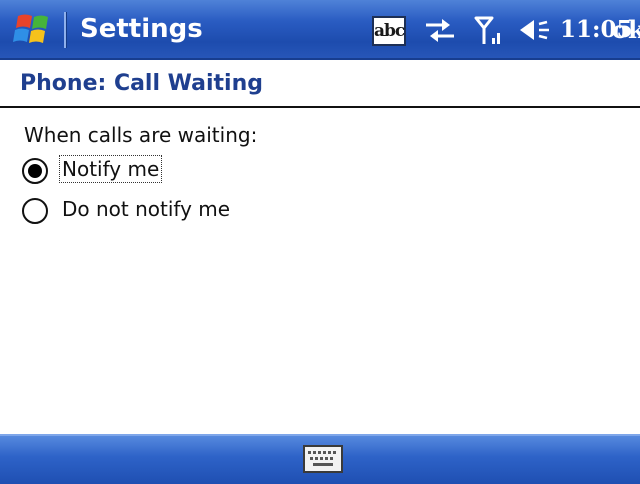 The image size is (640, 484). Describe the element at coordinates (141, 29) in the screenshot. I see `app-title: Settings` at that location.